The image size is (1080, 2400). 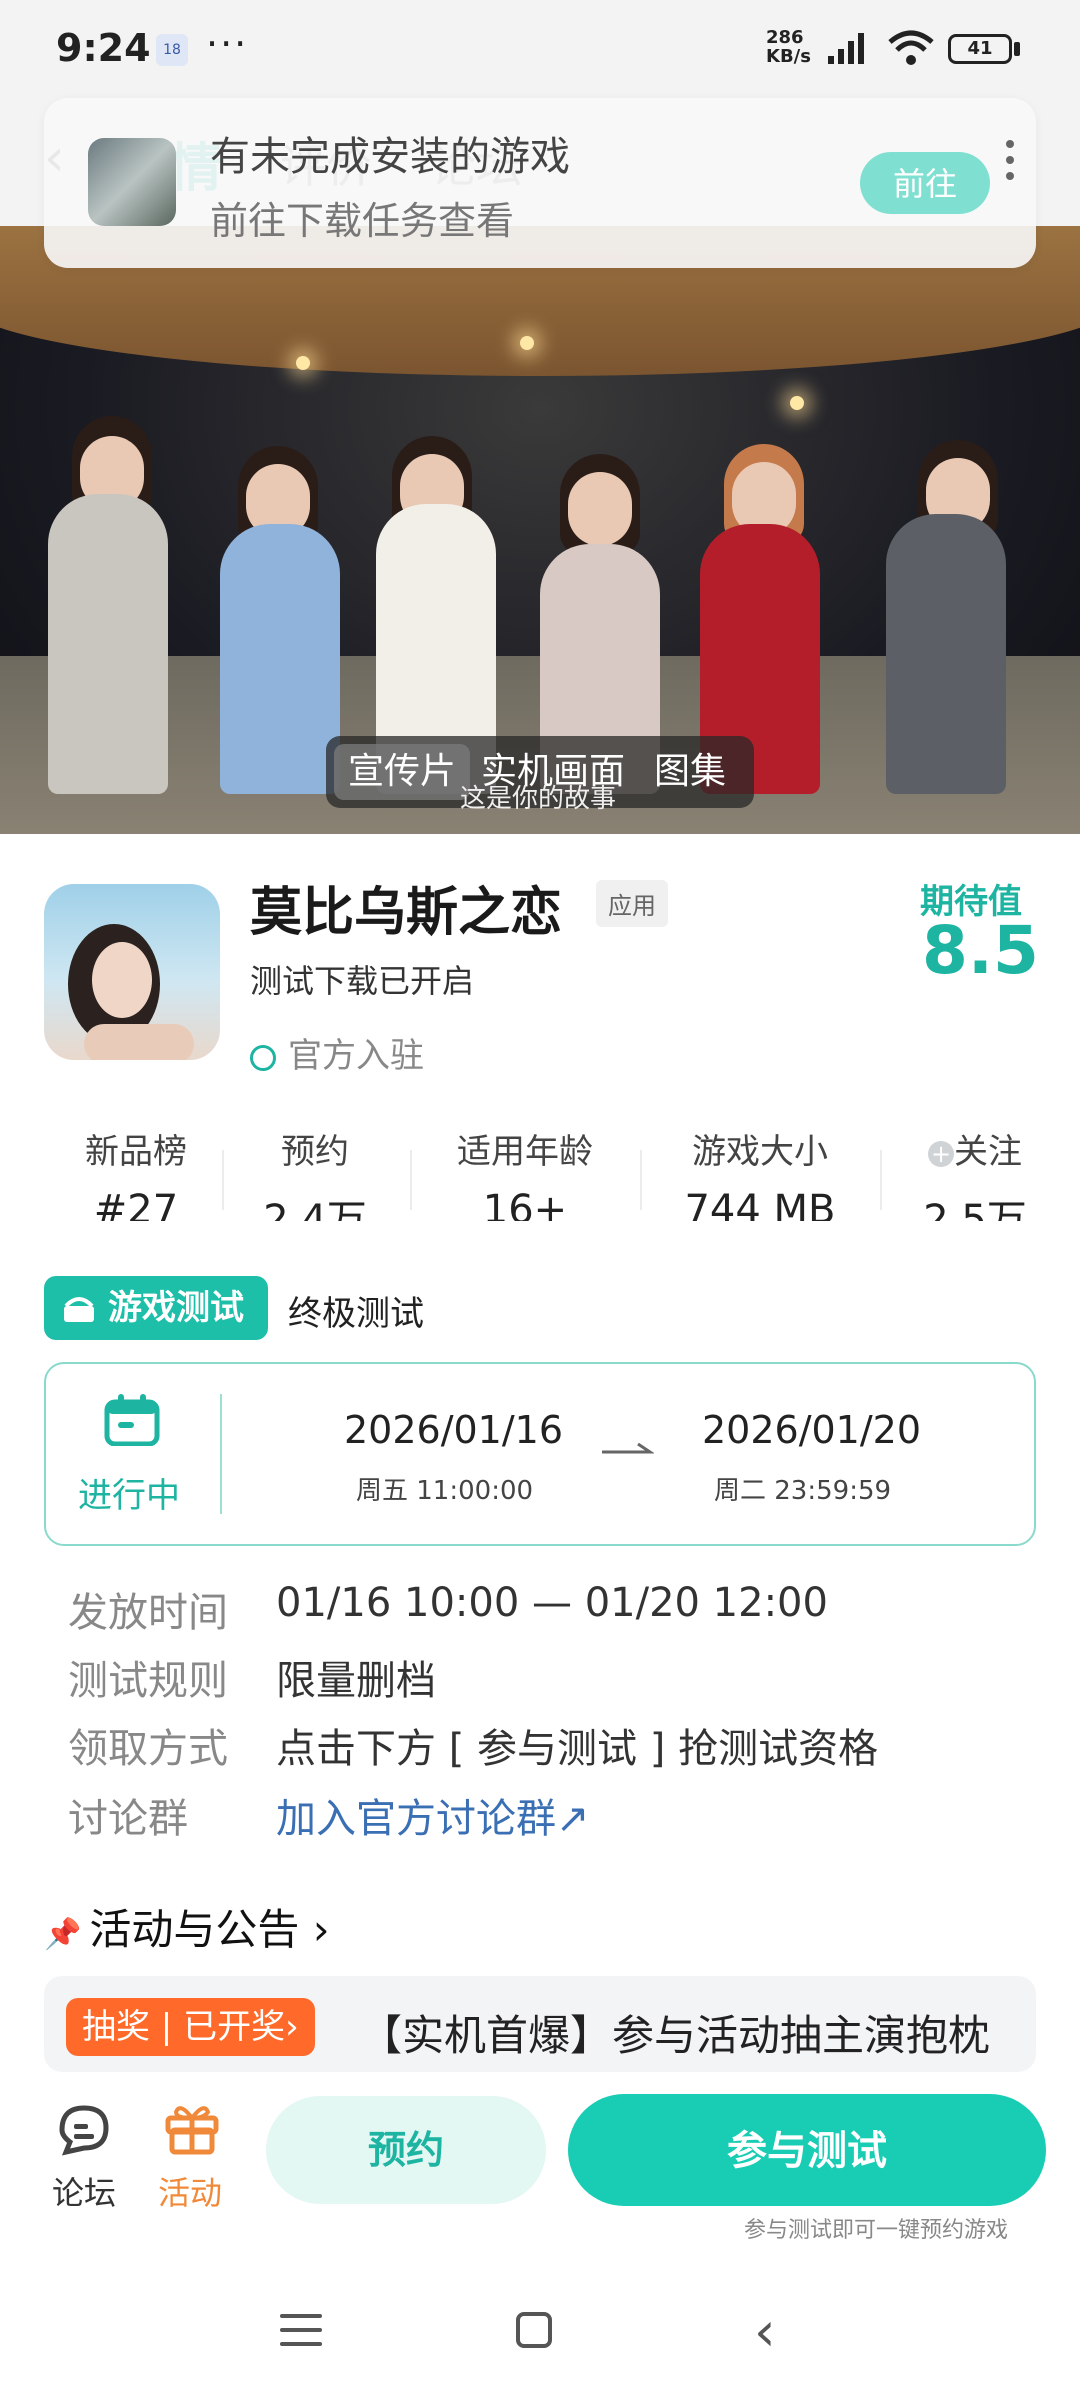 What do you see at coordinates (406, 2150) in the screenshot?
I see `reserve-button: 预约` at bounding box center [406, 2150].